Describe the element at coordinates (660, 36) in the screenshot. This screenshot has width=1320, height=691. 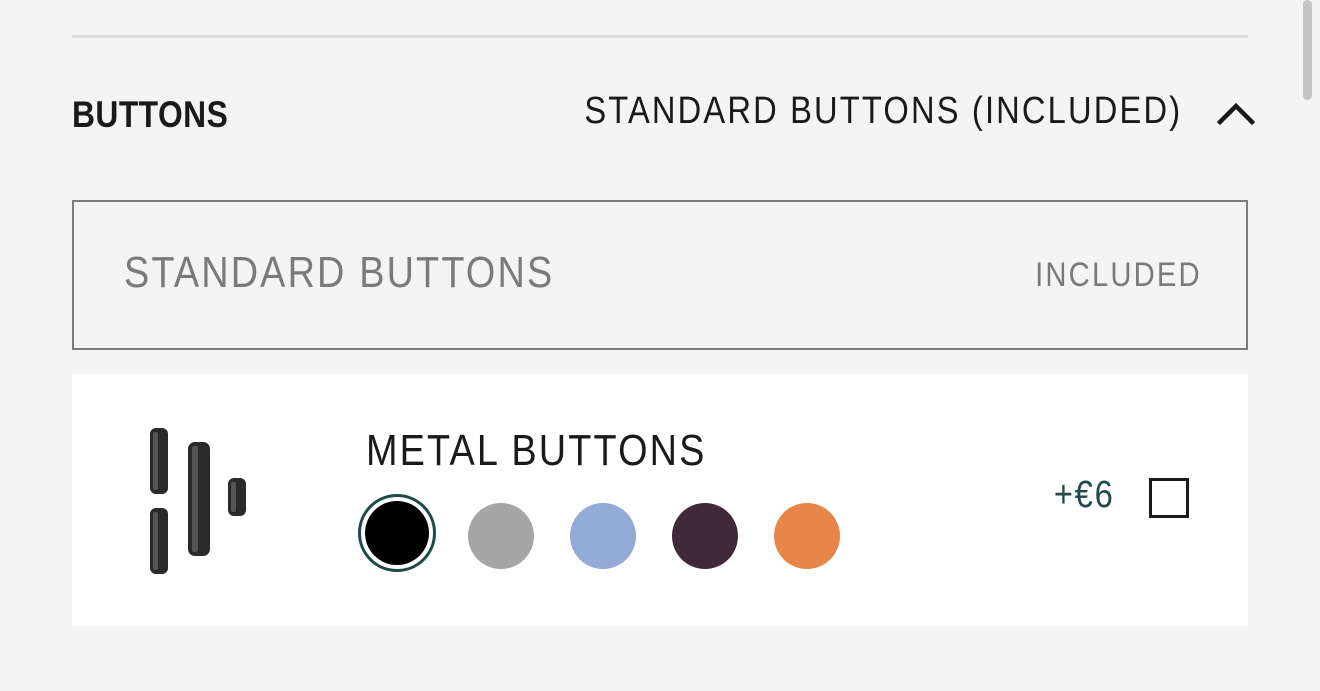
I see `divider` at that location.